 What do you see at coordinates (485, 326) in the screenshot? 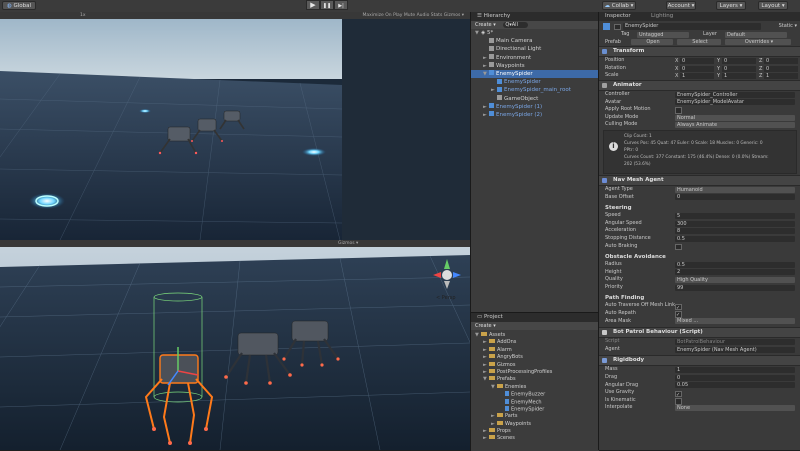
I see `project-create-button: Create ▾` at bounding box center [485, 326].